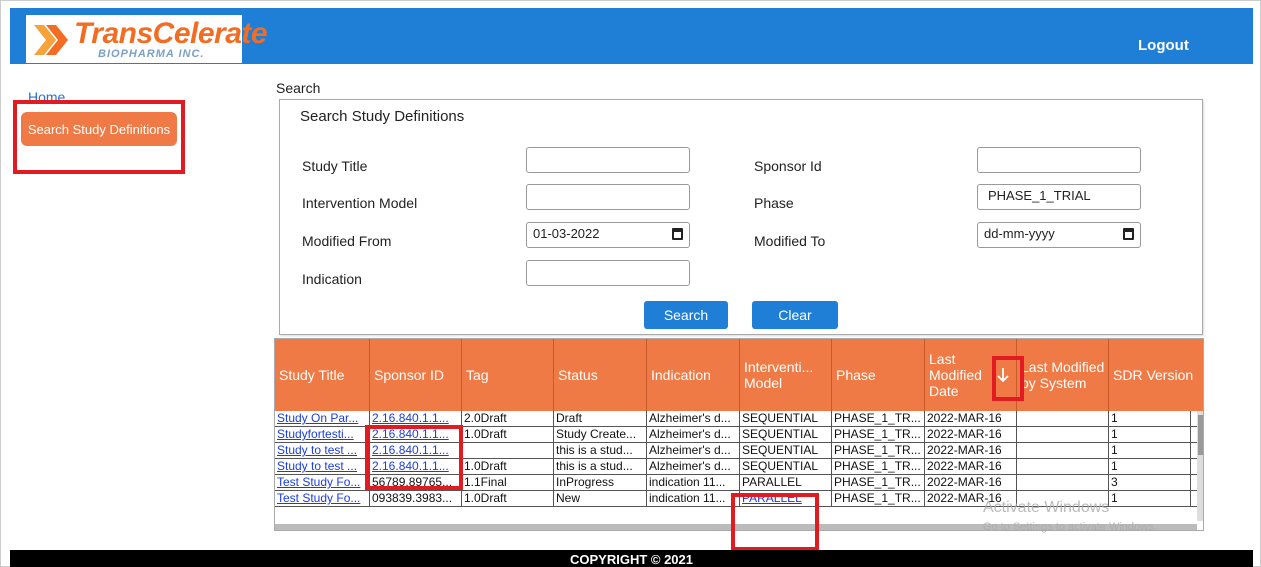 The image size is (1261, 567). What do you see at coordinates (335, 166) in the screenshot?
I see `study-title-label: Study Title` at bounding box center [335, 166].